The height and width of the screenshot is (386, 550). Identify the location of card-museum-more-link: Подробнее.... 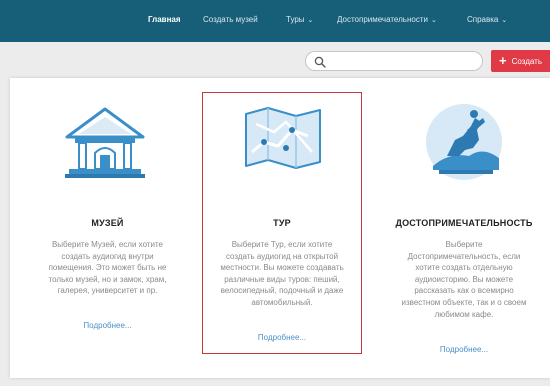
(107, 325).